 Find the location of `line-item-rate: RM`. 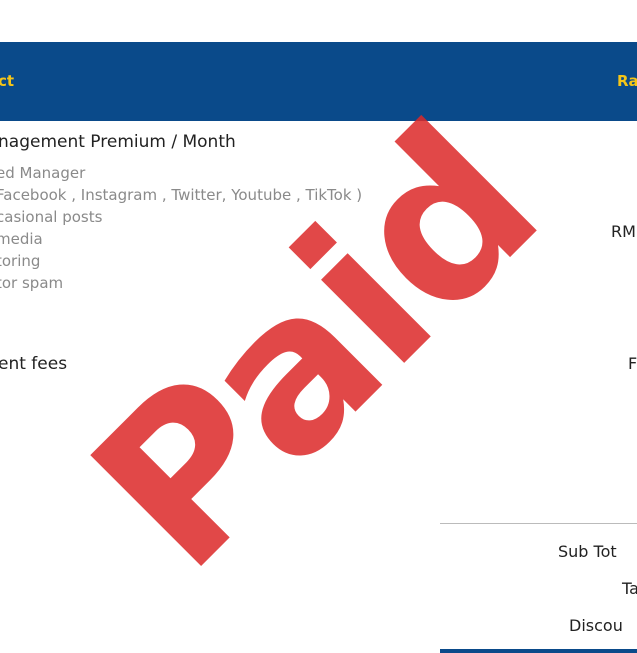

line-item-rate: RM is located at coordinates (623, 231).